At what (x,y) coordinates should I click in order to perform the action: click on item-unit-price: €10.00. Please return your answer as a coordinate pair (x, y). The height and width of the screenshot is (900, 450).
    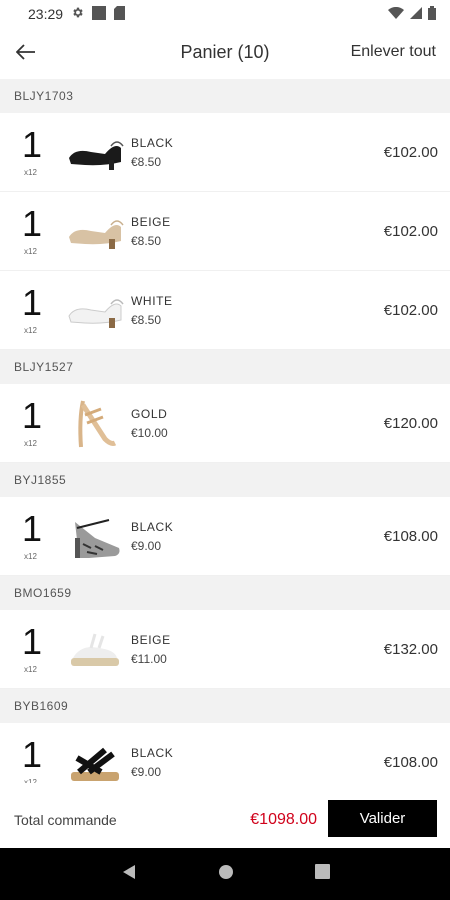
    Looking at the image, I should click on (149, 432).